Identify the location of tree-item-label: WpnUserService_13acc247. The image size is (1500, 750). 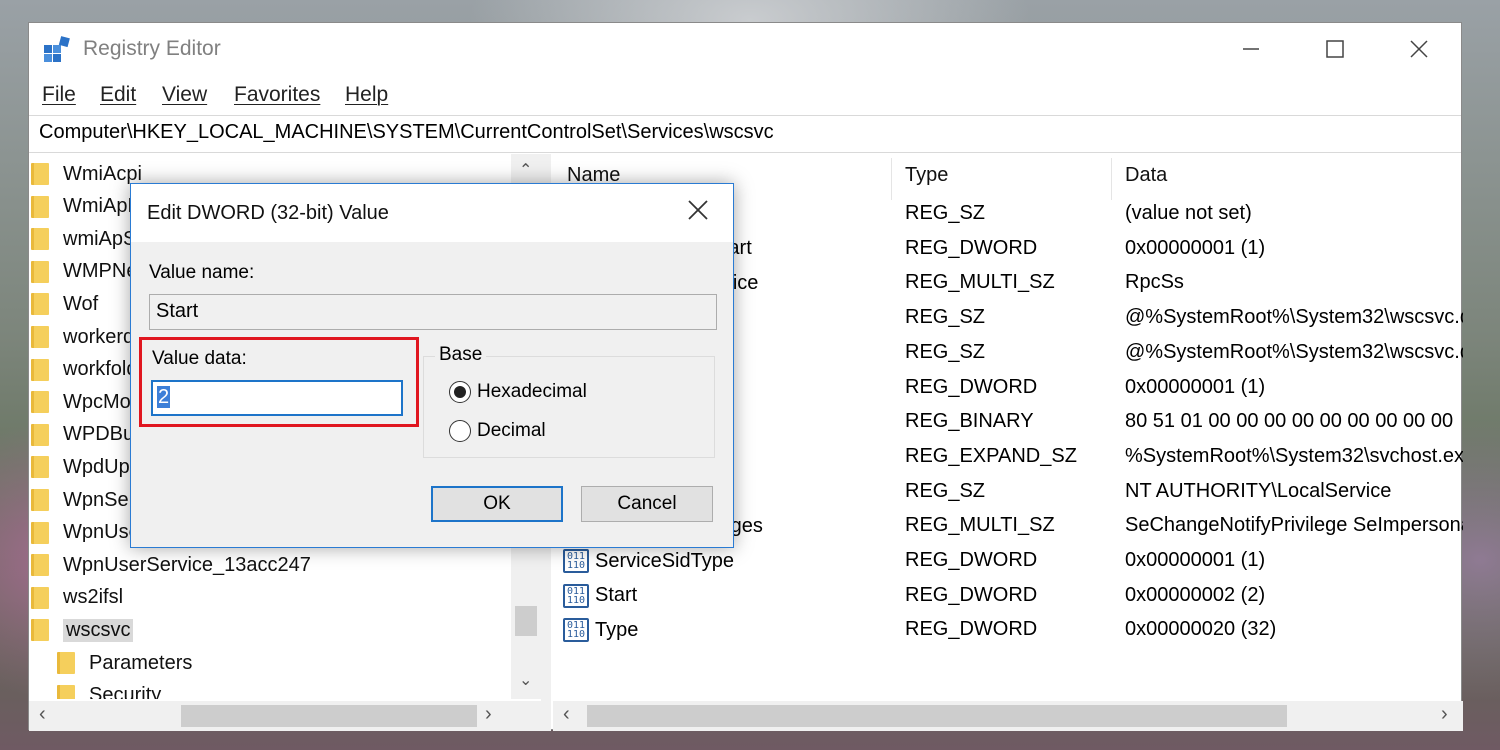
(187, 564).